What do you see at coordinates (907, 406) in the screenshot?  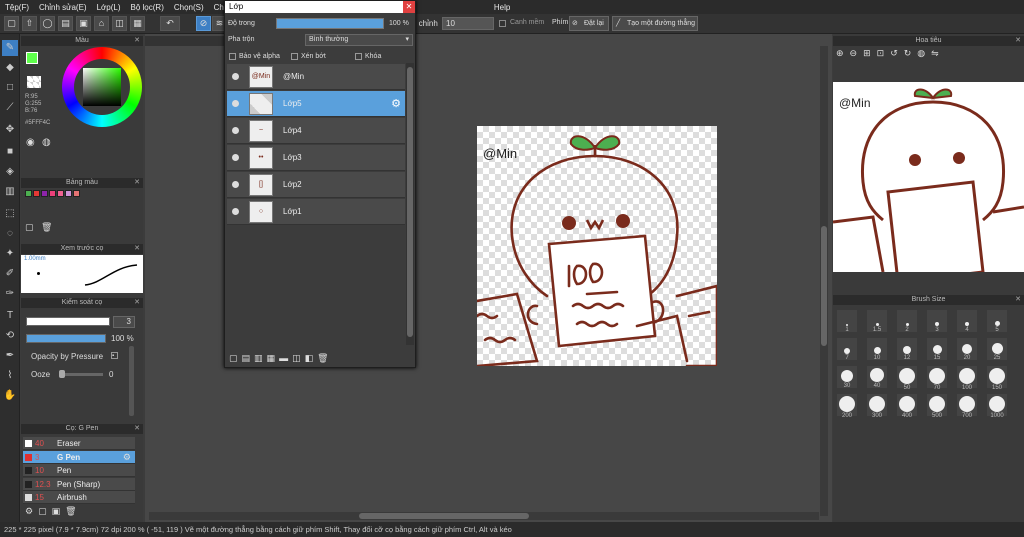 I see `brush-size-option: 400` at bounding box center [907, 406].